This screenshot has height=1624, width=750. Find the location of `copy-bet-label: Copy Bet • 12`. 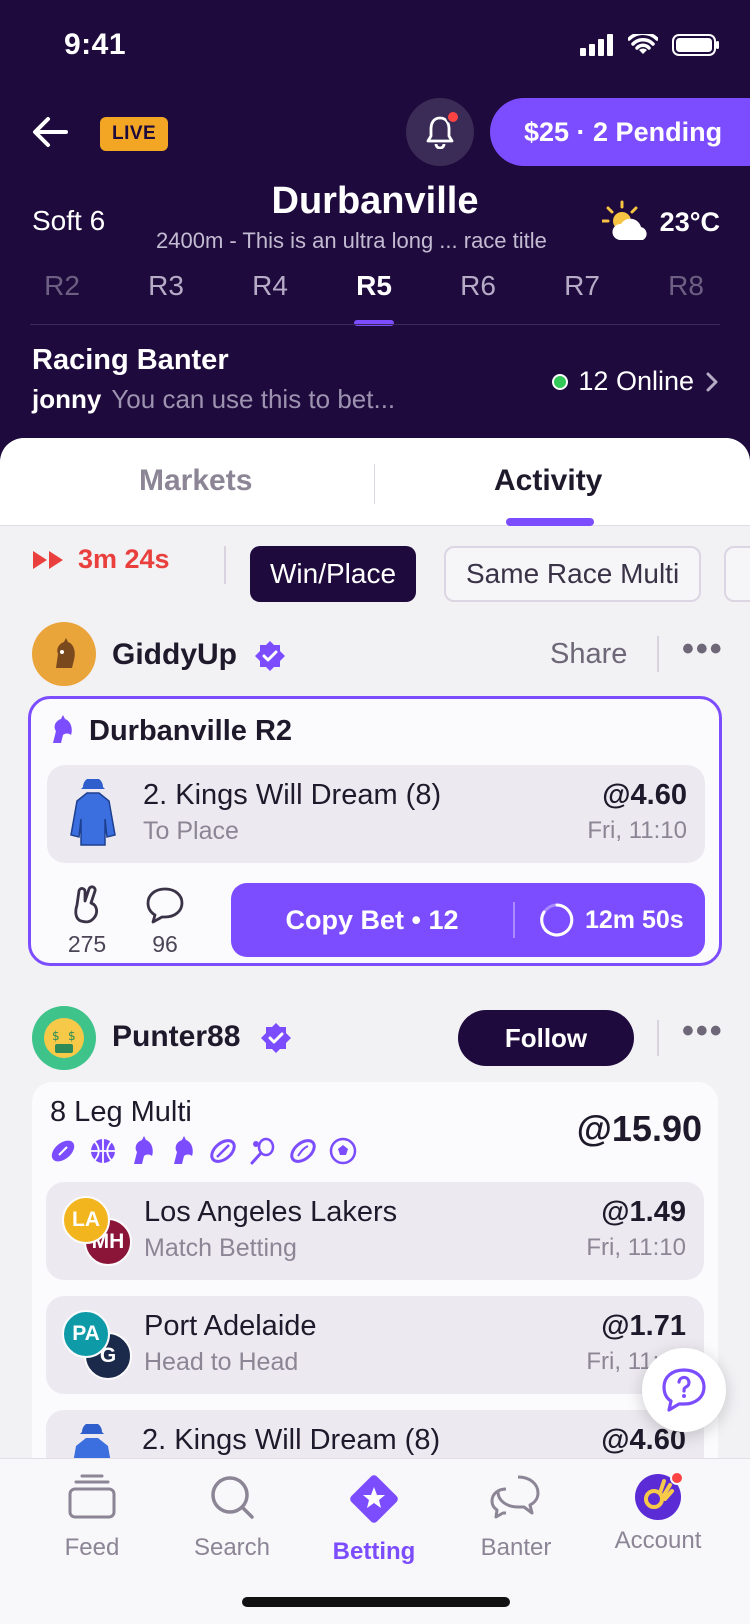

copy-bet-label: Copy Bet • 12 is located at coordinates (372, 919).